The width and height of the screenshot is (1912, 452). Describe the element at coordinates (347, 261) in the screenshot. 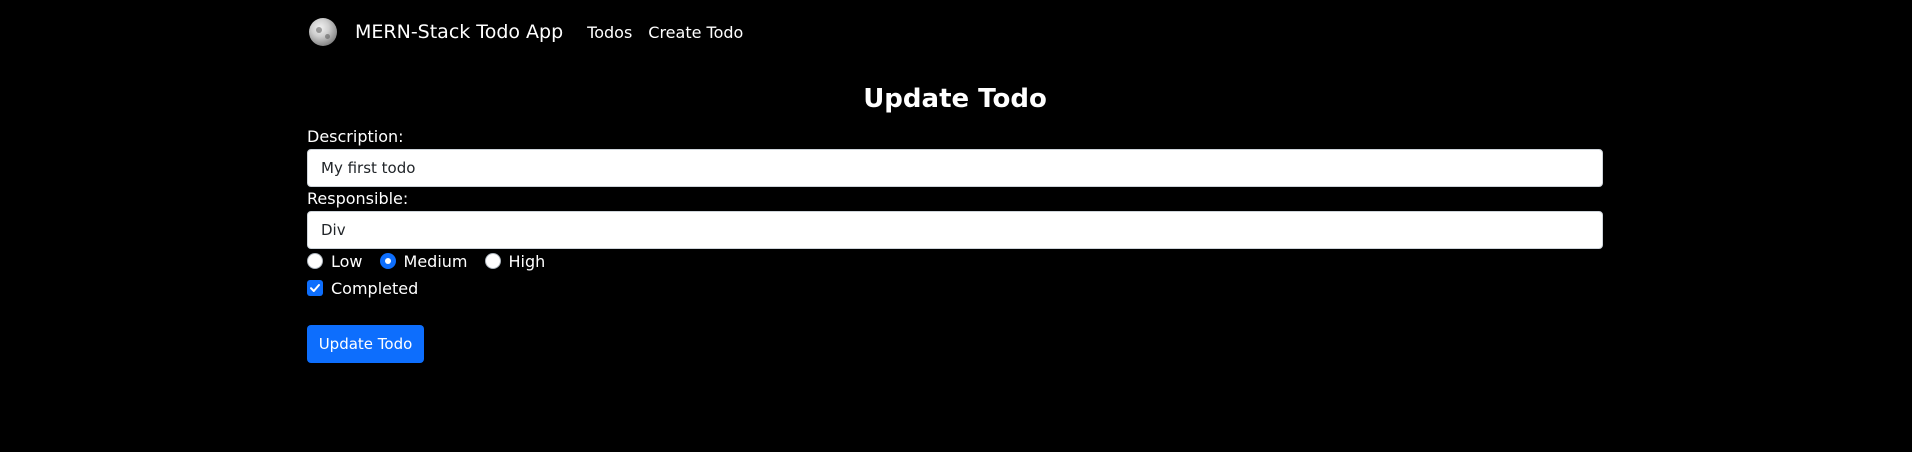

I see `priority-low-label: Low` at that location.